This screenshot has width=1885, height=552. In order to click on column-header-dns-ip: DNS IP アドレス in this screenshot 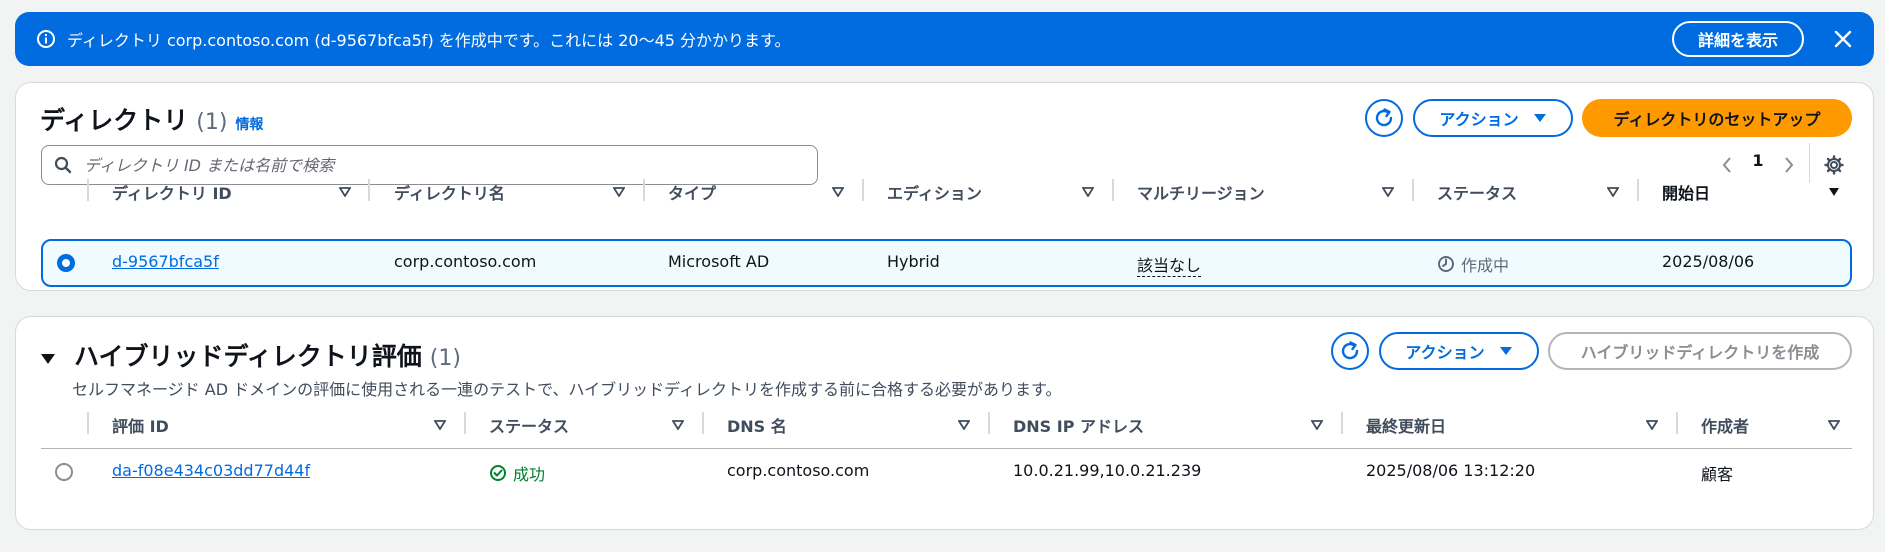, I will do `click(1078, 425)`.